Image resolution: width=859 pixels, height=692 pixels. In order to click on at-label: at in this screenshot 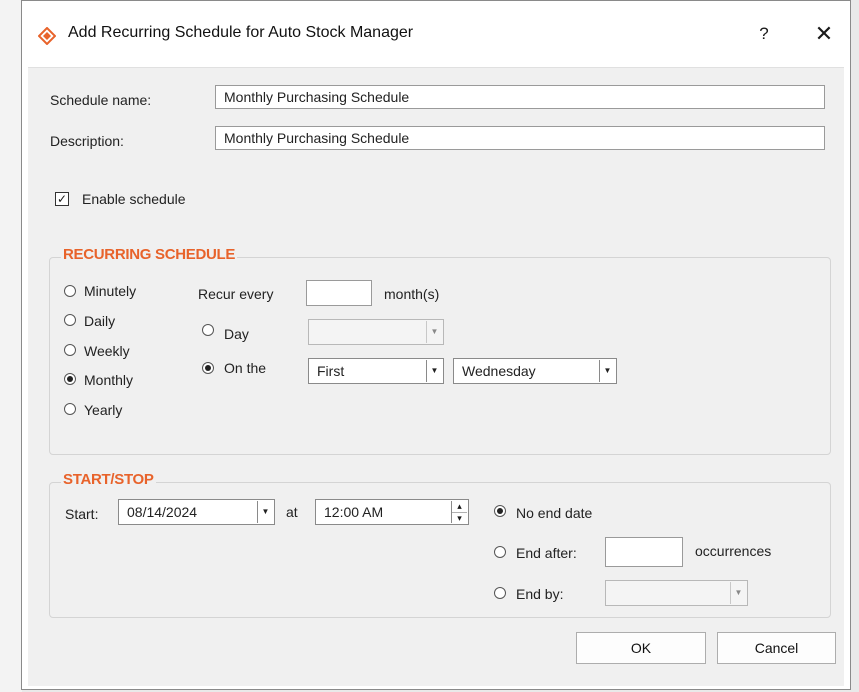, I will do `click(292, 512)`.